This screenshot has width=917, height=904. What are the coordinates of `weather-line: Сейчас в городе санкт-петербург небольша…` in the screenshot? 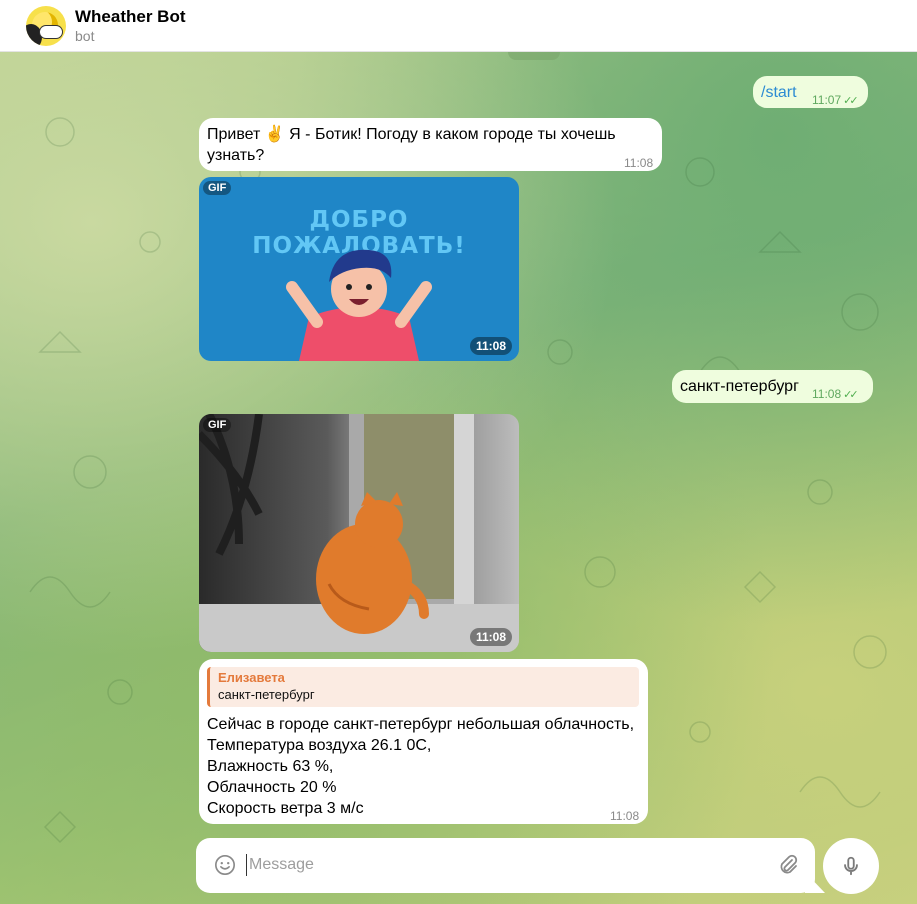 It's located at (421, 724).